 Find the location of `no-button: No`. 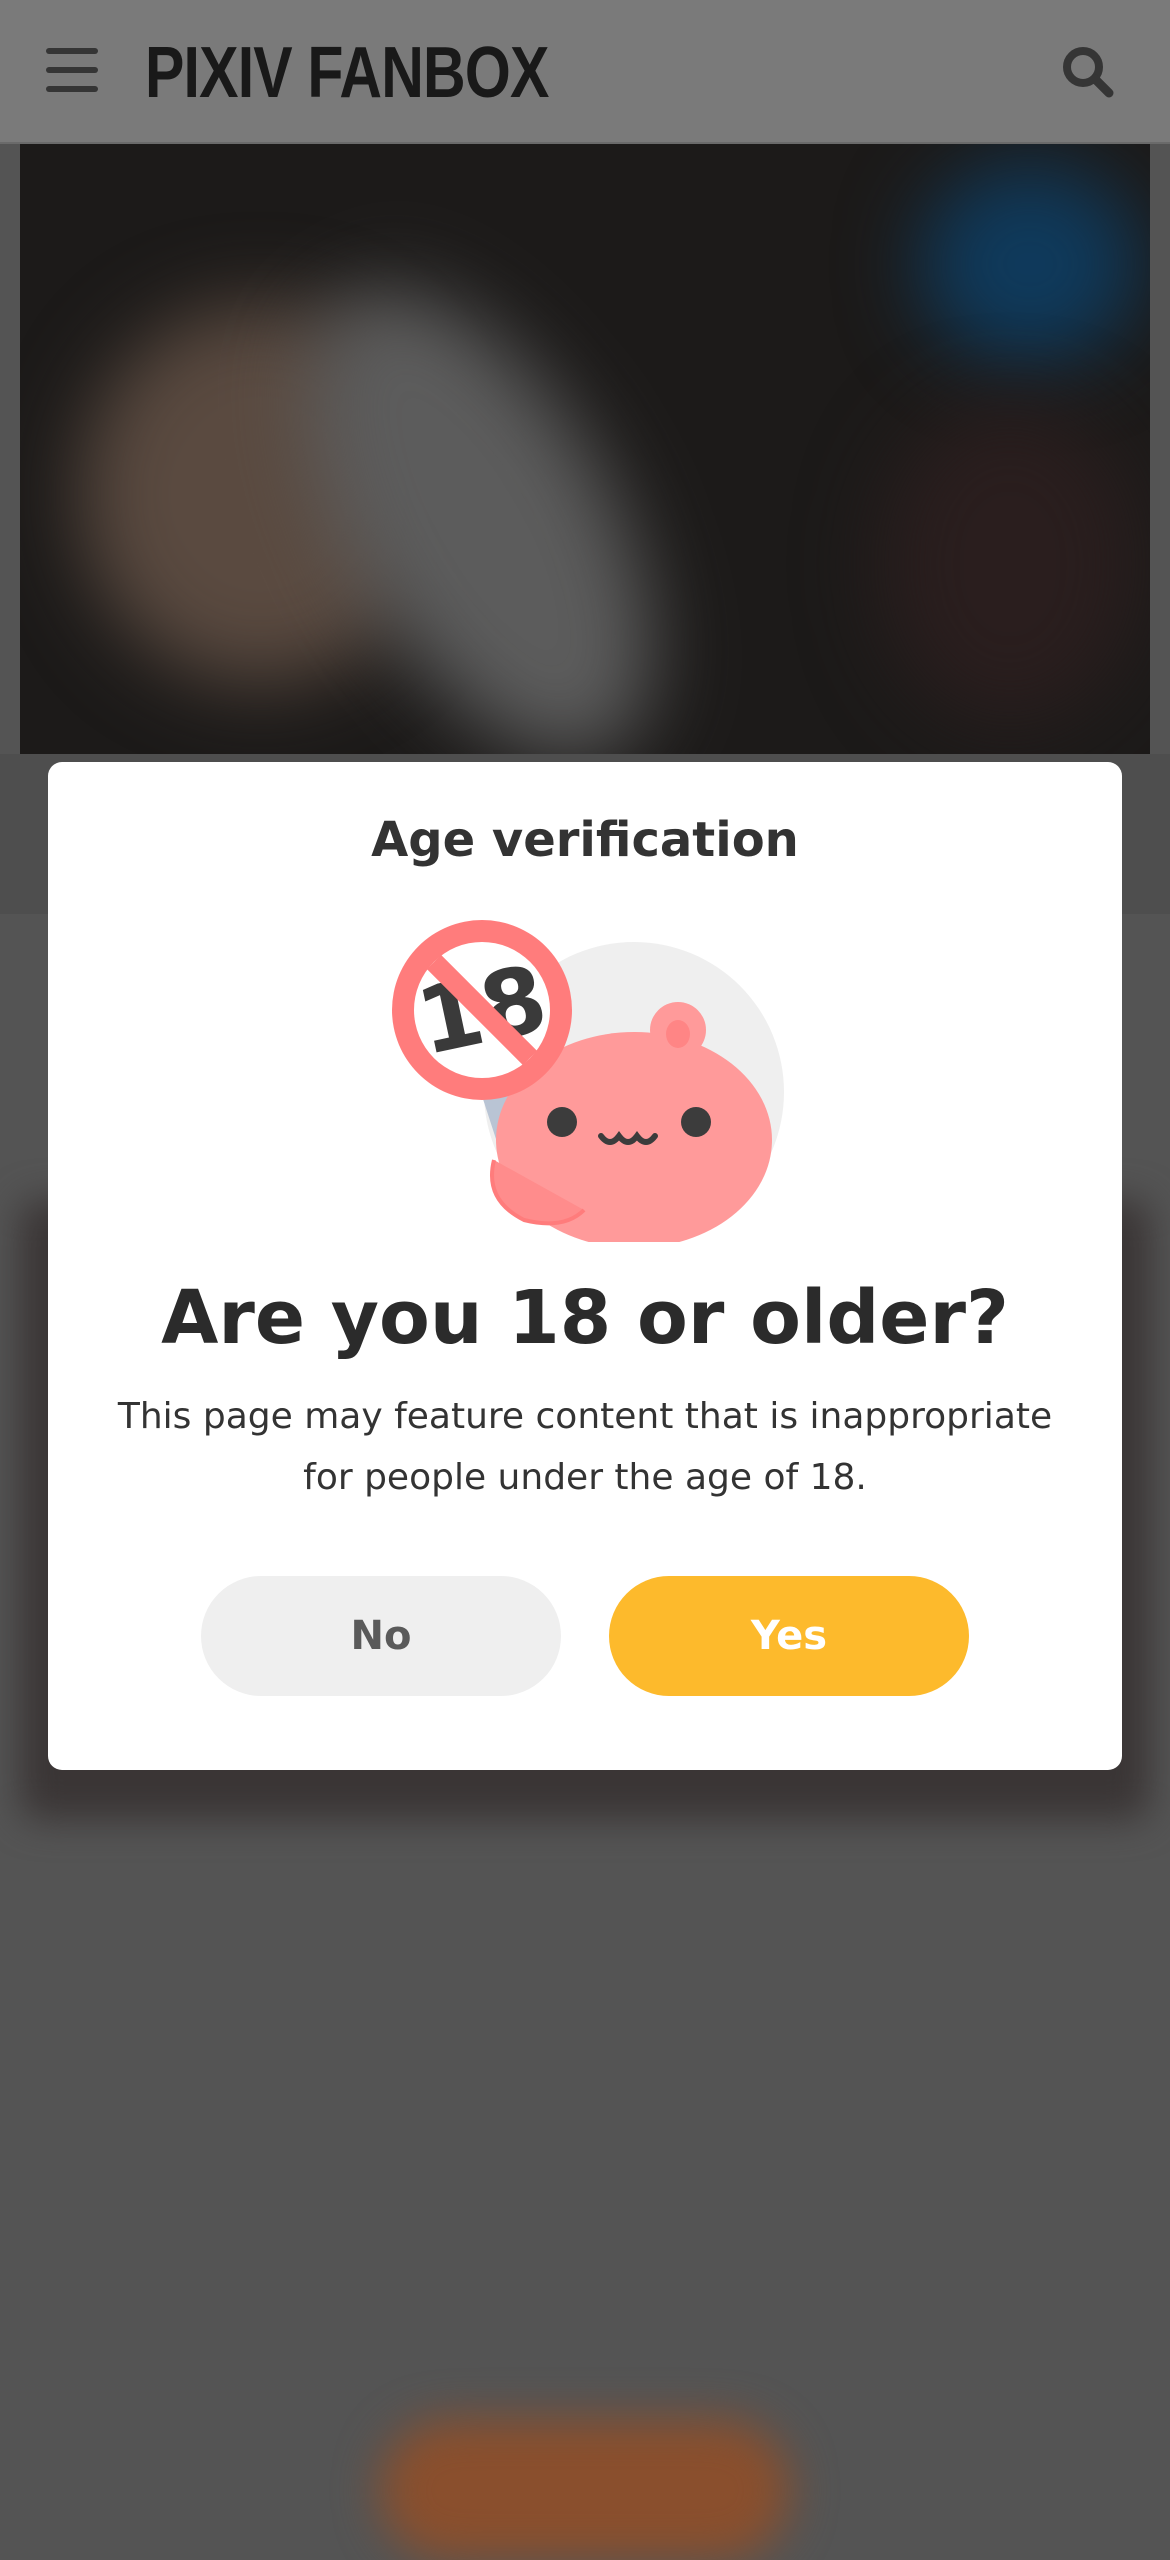

no-button: No is located at coordinates (381, 1636).